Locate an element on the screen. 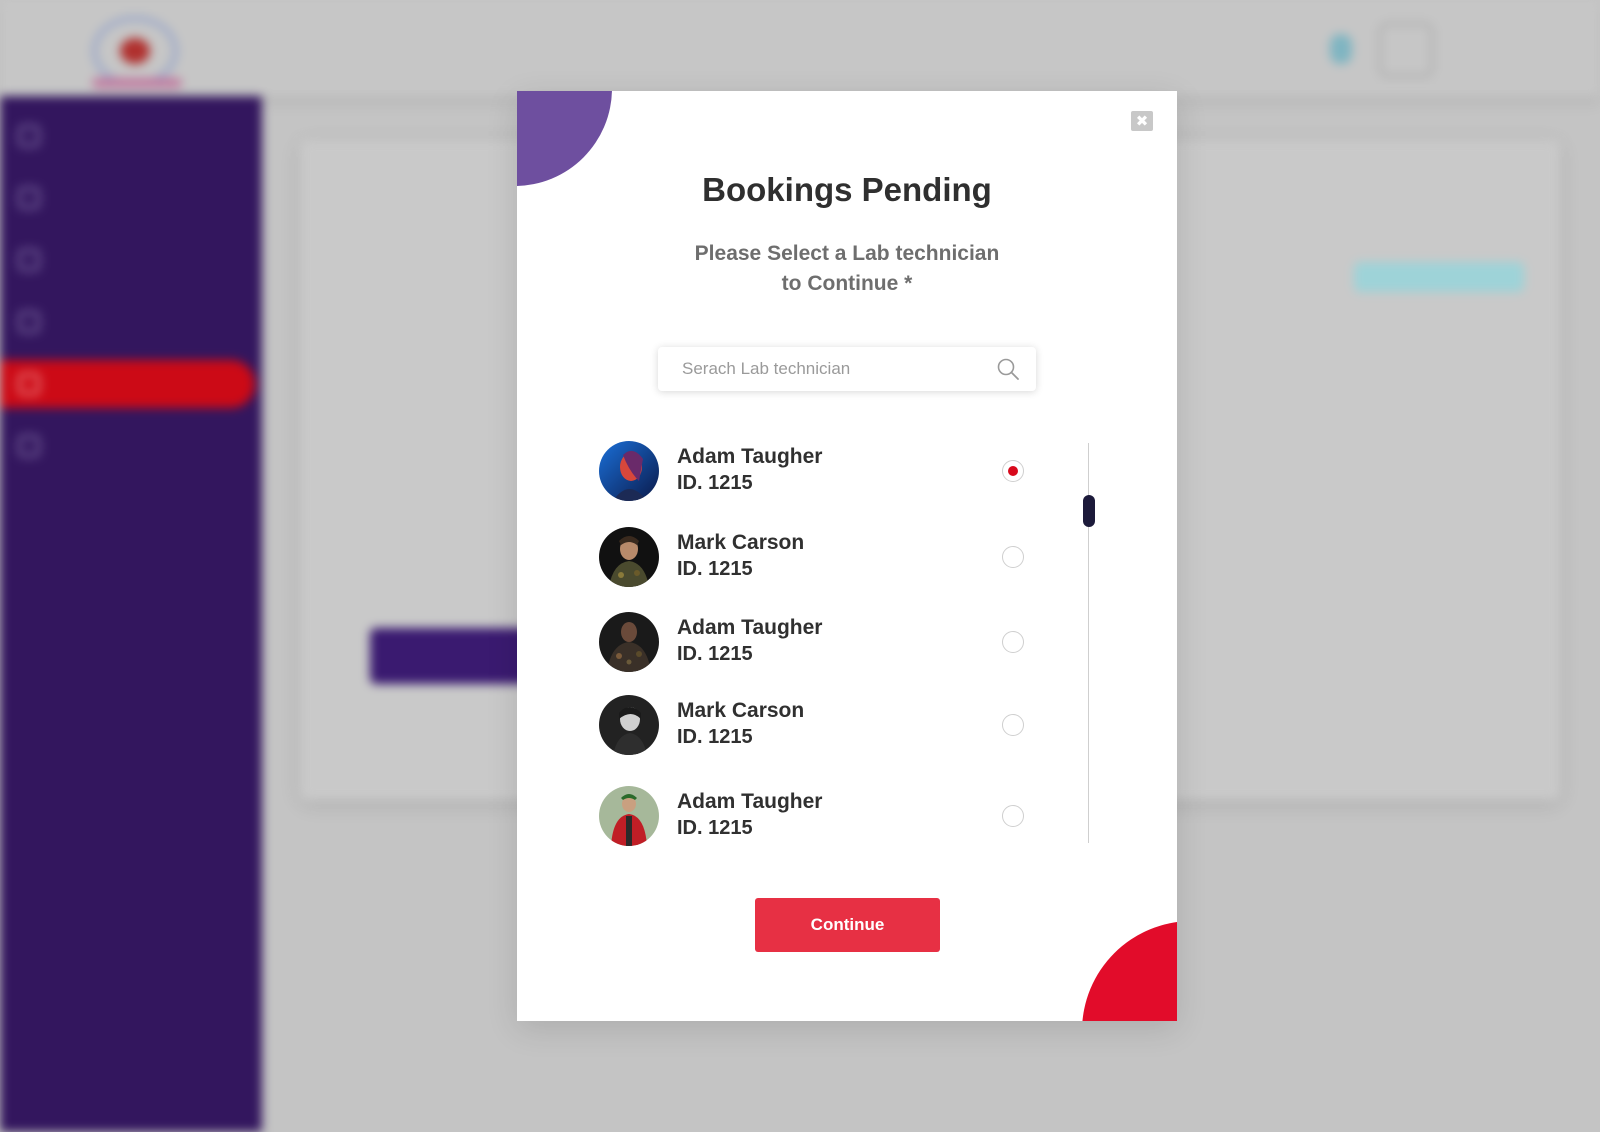 Image resolution: width=1600 pixels, height=1132 pixels. user-area is located at coordinates (1430, 50).